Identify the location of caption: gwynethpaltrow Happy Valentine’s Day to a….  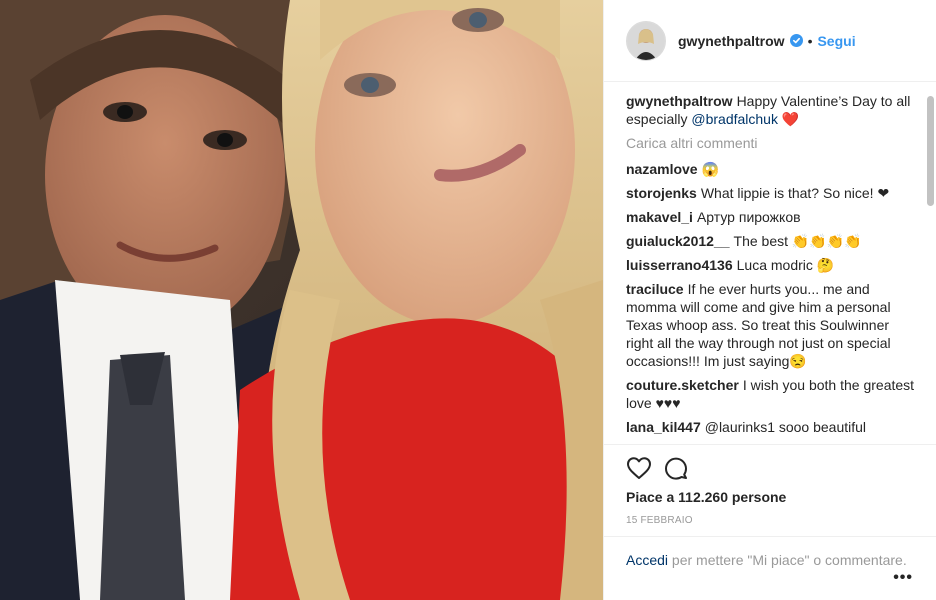
(772, 110).